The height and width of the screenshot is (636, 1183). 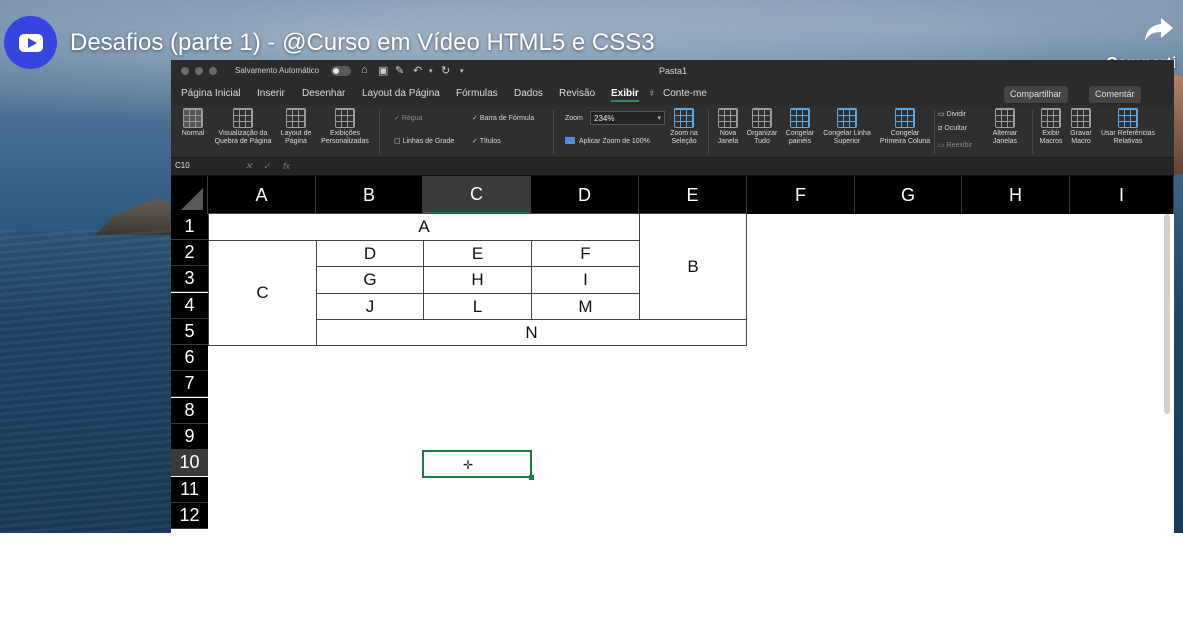 I want to click on home-icon: ⌂, so click(x=364, y=70).